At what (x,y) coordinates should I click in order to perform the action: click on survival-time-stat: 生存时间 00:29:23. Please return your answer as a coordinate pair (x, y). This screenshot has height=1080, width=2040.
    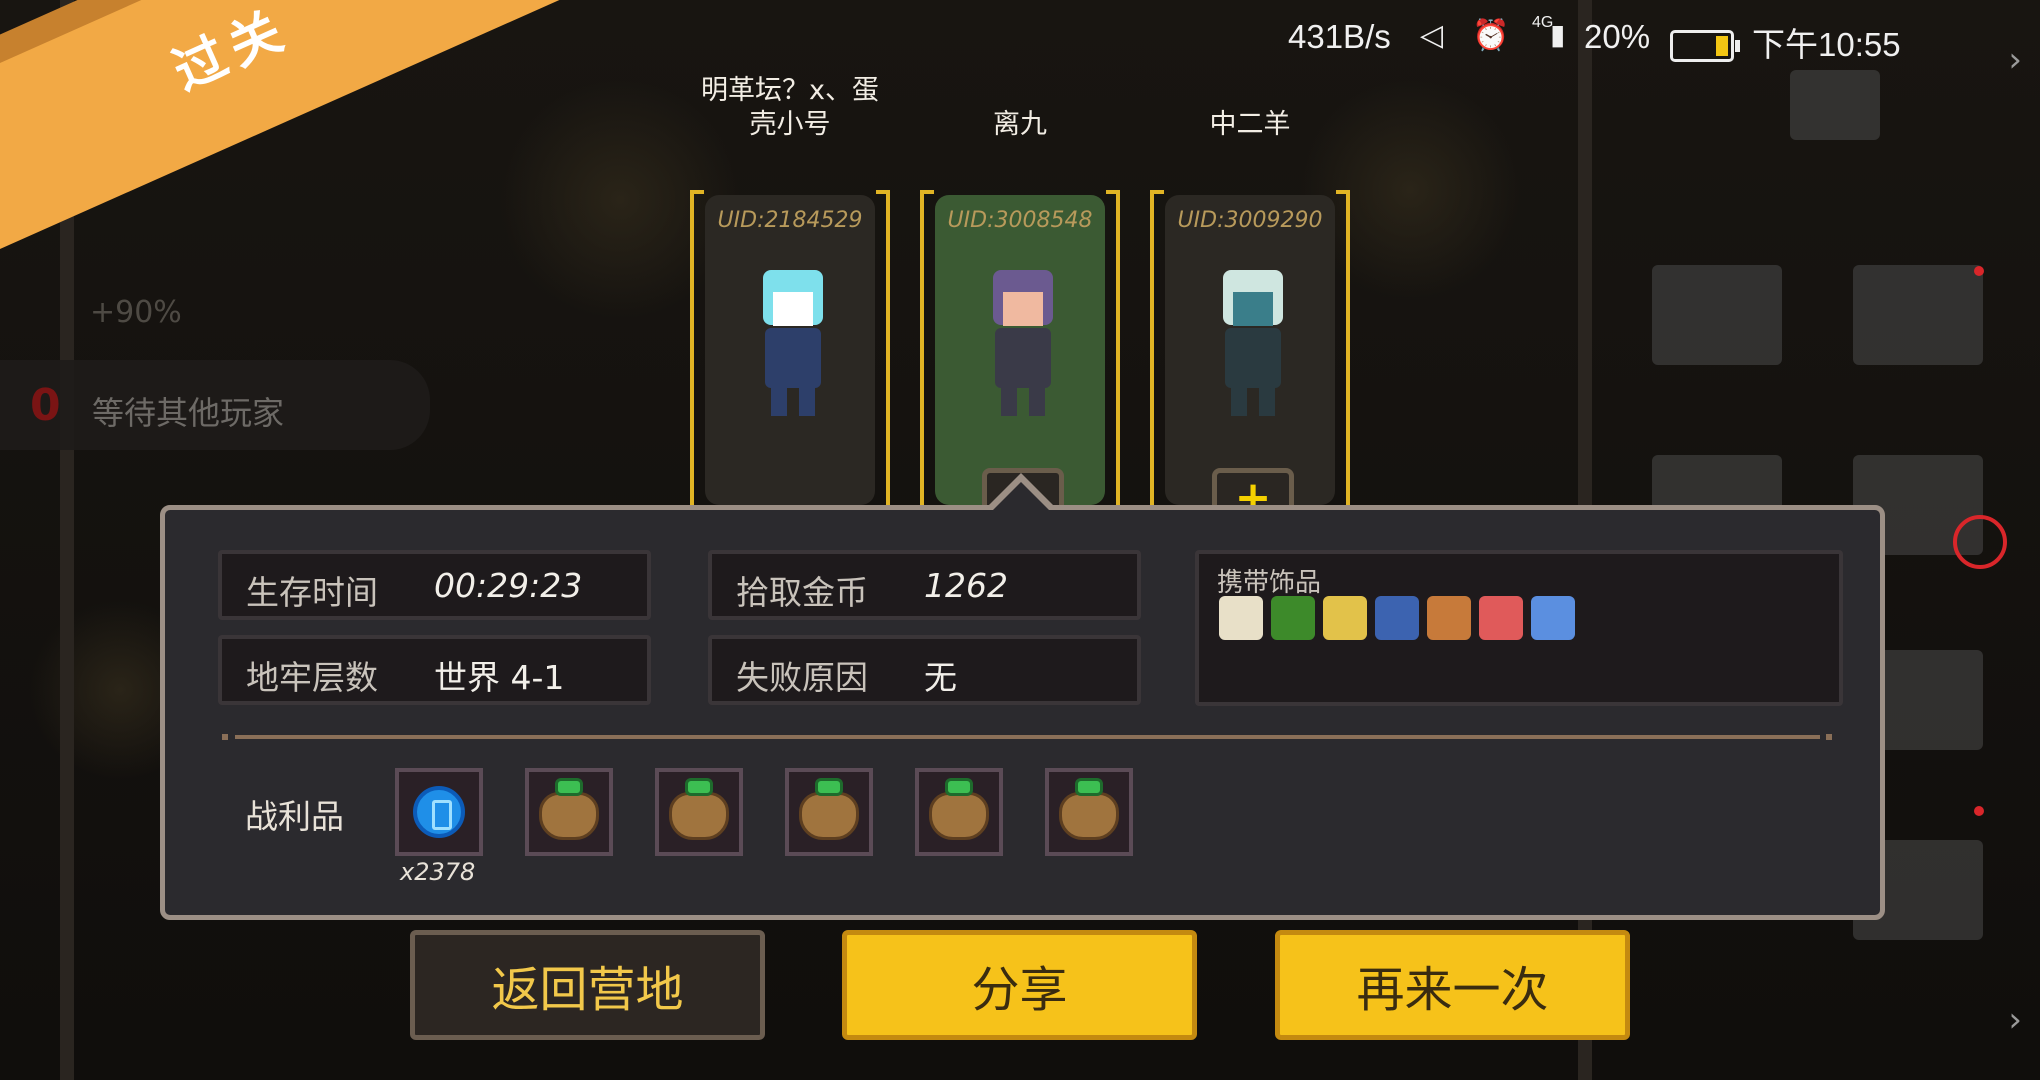
    Looking at the image, I should click on (434, 585).